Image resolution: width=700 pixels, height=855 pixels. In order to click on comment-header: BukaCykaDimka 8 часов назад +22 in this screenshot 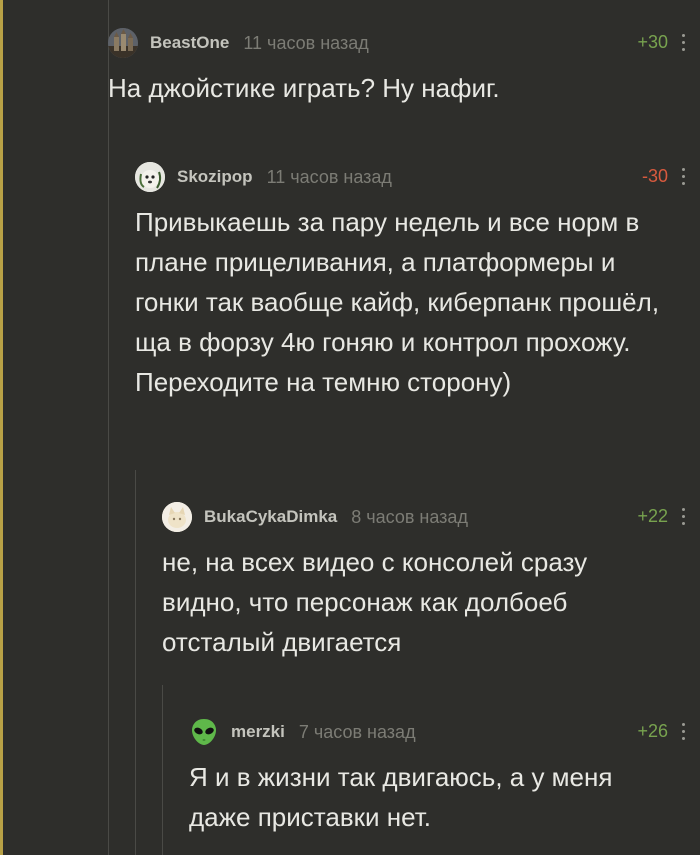, I will do `click(431, 517)`.